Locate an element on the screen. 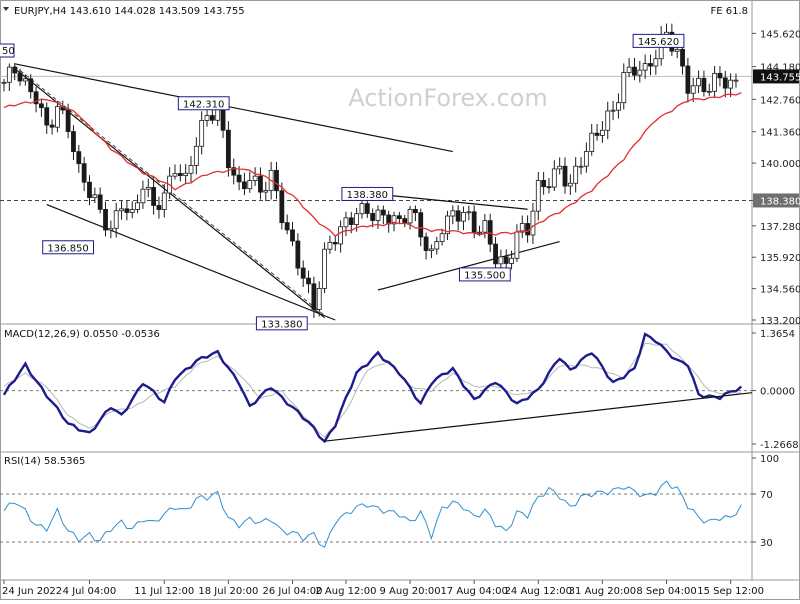 This screenshot has width=800, height=604. rsi-tick-label: 70 is located at coordinates (766, 495).